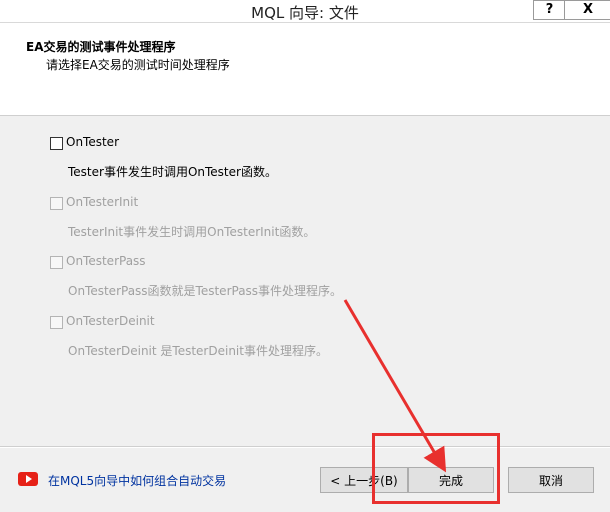  What do you see at coordinates (395, 386) in the screenshot?
I see `annotation-arrow-icon` at bounding box center [395, 386].